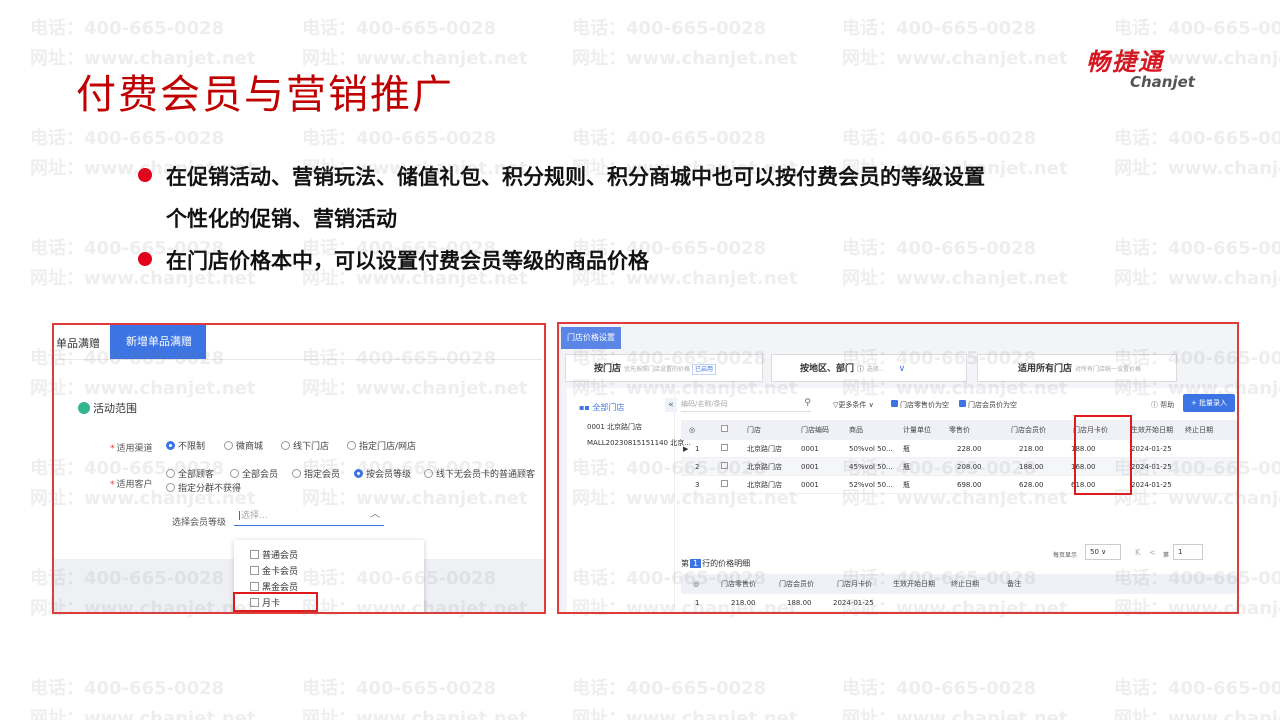 This screenshot has width=1280, height=720. Describe the element at coordinates (280, 572) in the screenshot. I see `option-label: 金卡会员` at that location.